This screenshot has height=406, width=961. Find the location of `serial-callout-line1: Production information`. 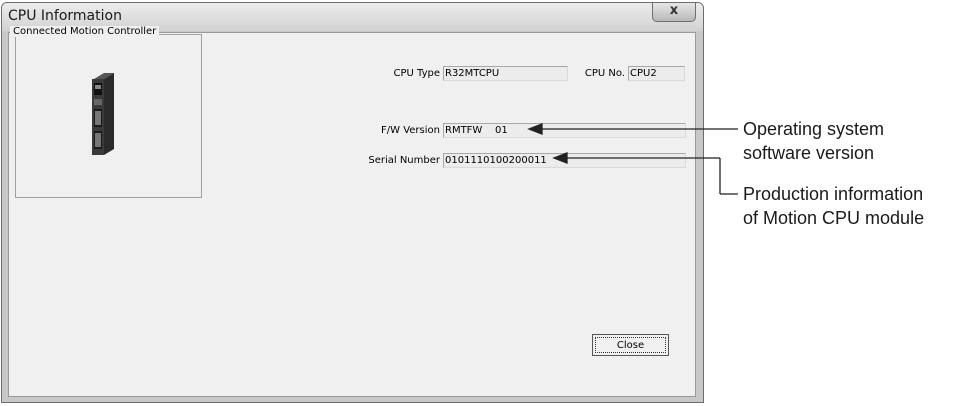

serial-callout-line1: Production information is located at coordinates (833, 194).